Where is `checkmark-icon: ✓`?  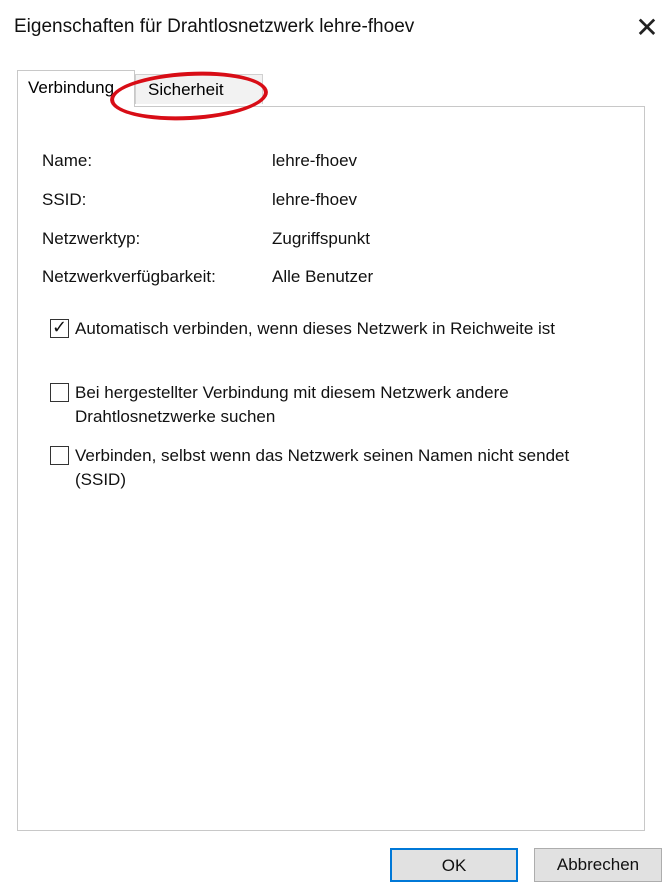 checkmark-icon: ✓ is located at coordinates (60, 327).